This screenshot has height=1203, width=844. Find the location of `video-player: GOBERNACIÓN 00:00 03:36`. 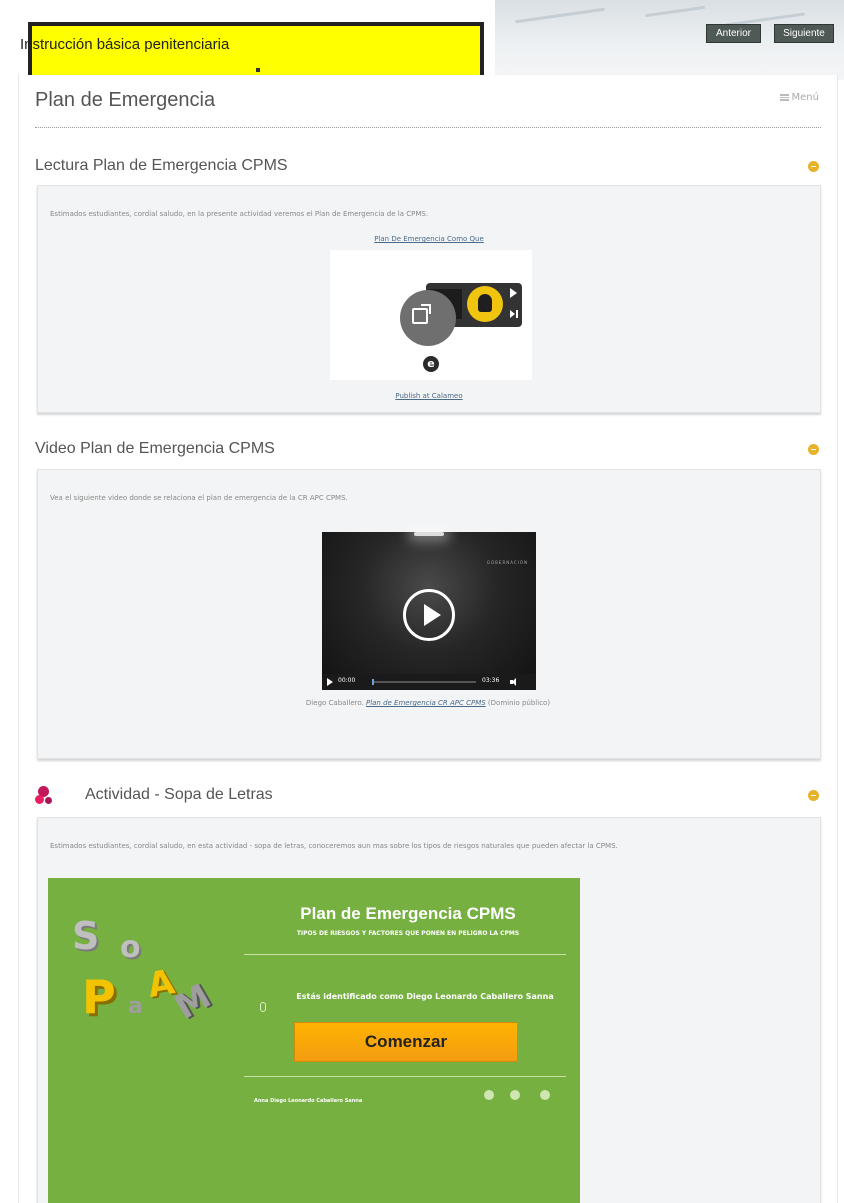

video-player: GOBERNACIÓN 00:00 03:36 is located at coordinates (429, 611).